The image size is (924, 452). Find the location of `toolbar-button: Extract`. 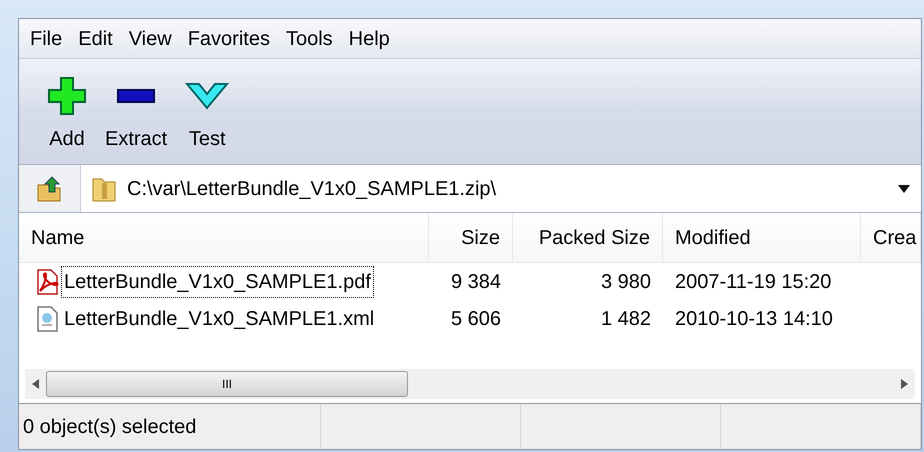

toolbar-button: Extract is located at coordinates (136, 114).